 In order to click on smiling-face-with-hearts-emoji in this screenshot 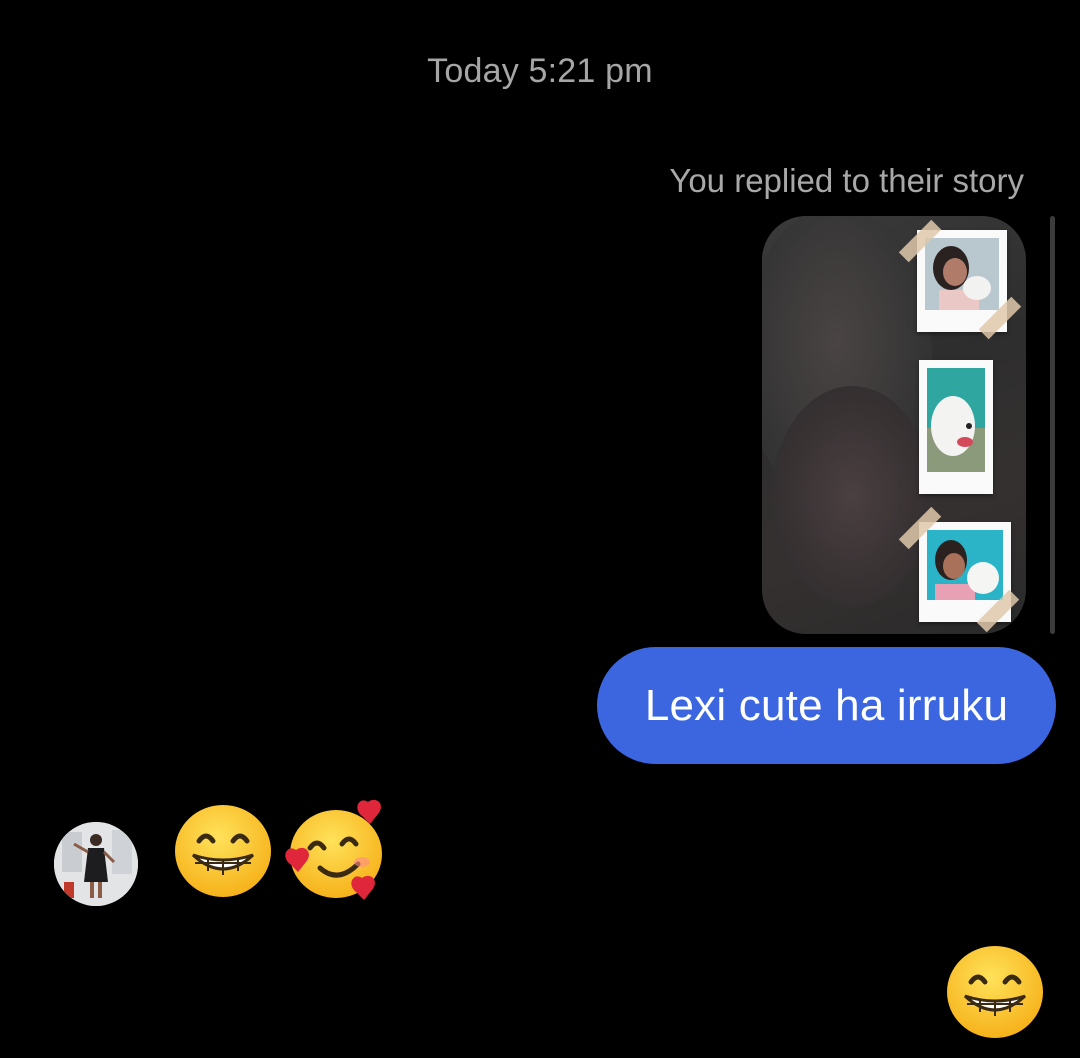, I will do `click(336, 850)`.